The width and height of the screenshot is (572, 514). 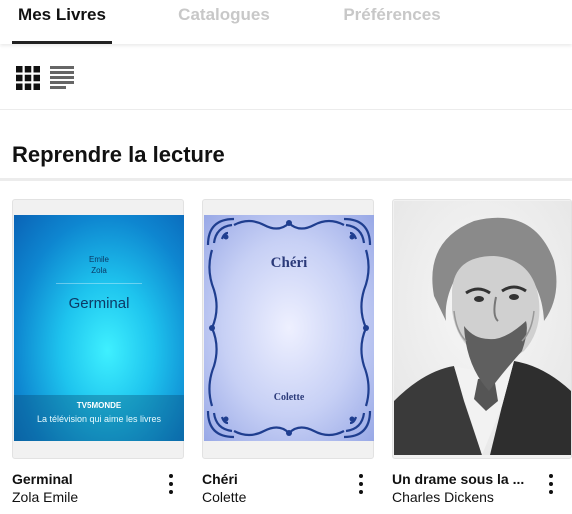 What do you see at coordinates (99, 303) in the screenshot?
I see `cover-title: Germinal` at bounding box center [99, 303].